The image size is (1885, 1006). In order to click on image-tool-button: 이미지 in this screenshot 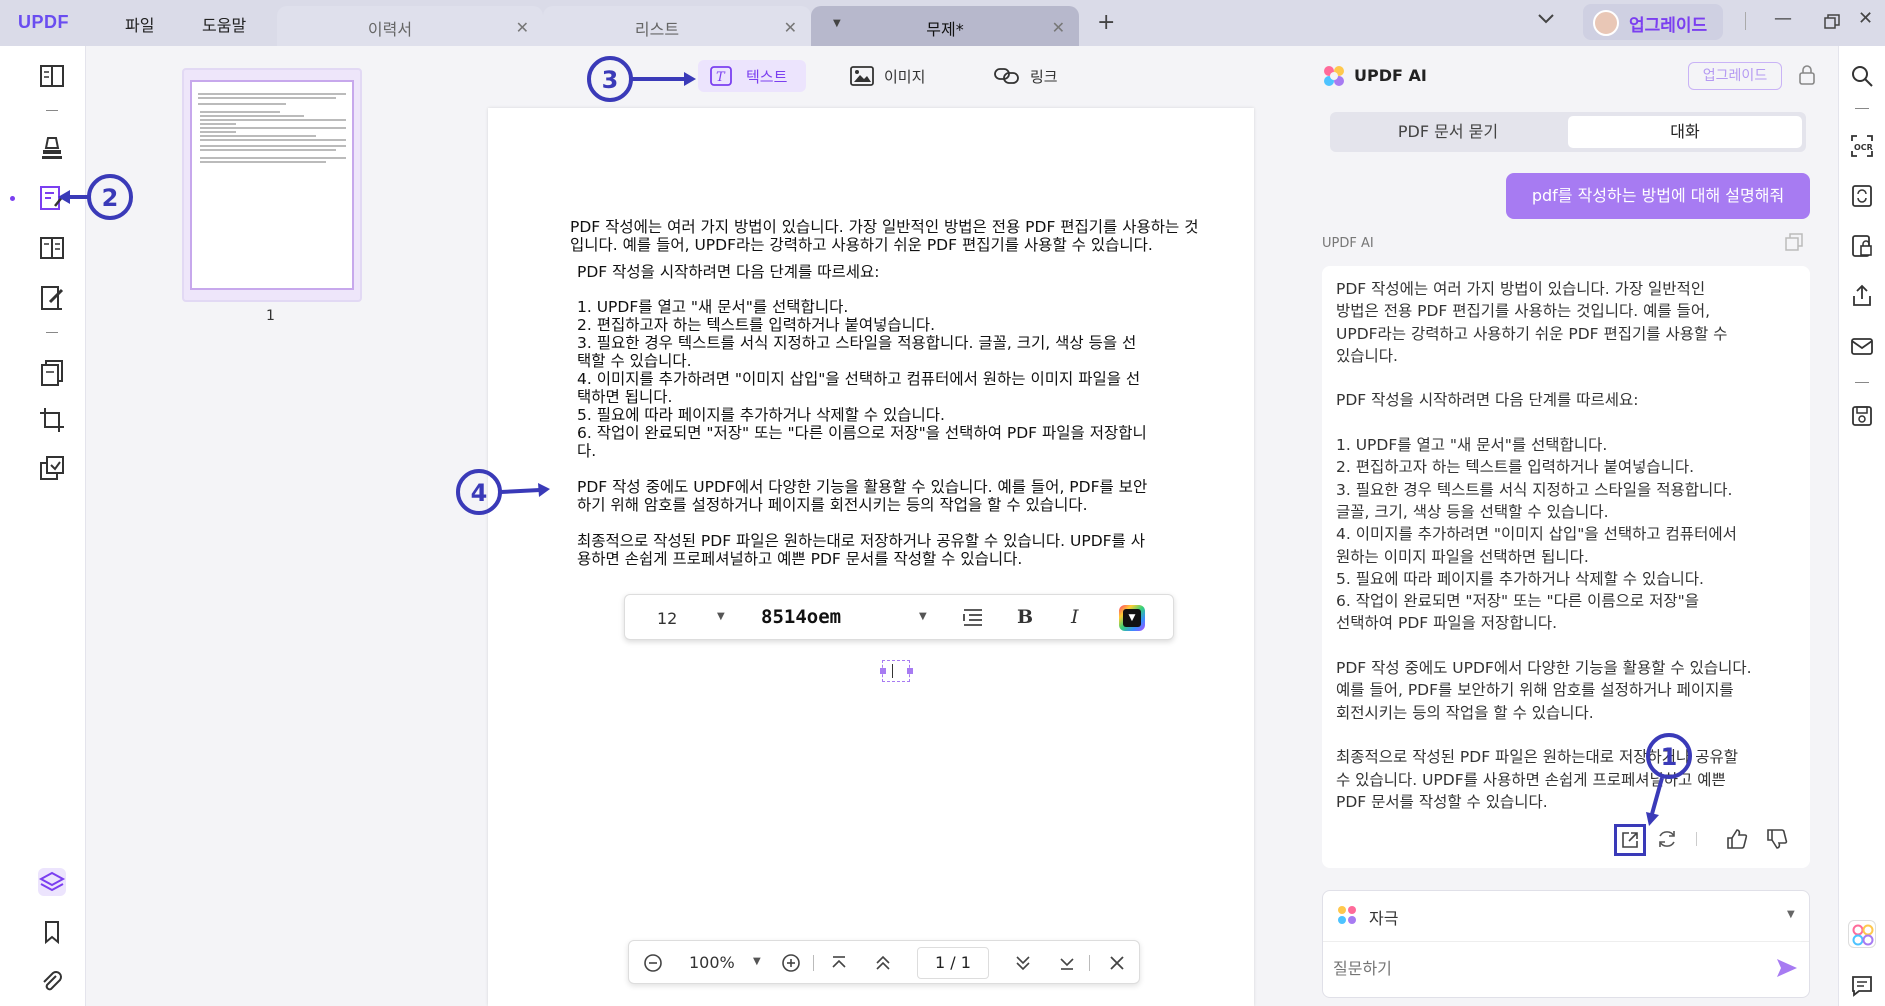, I will do `click(892, 76)`.